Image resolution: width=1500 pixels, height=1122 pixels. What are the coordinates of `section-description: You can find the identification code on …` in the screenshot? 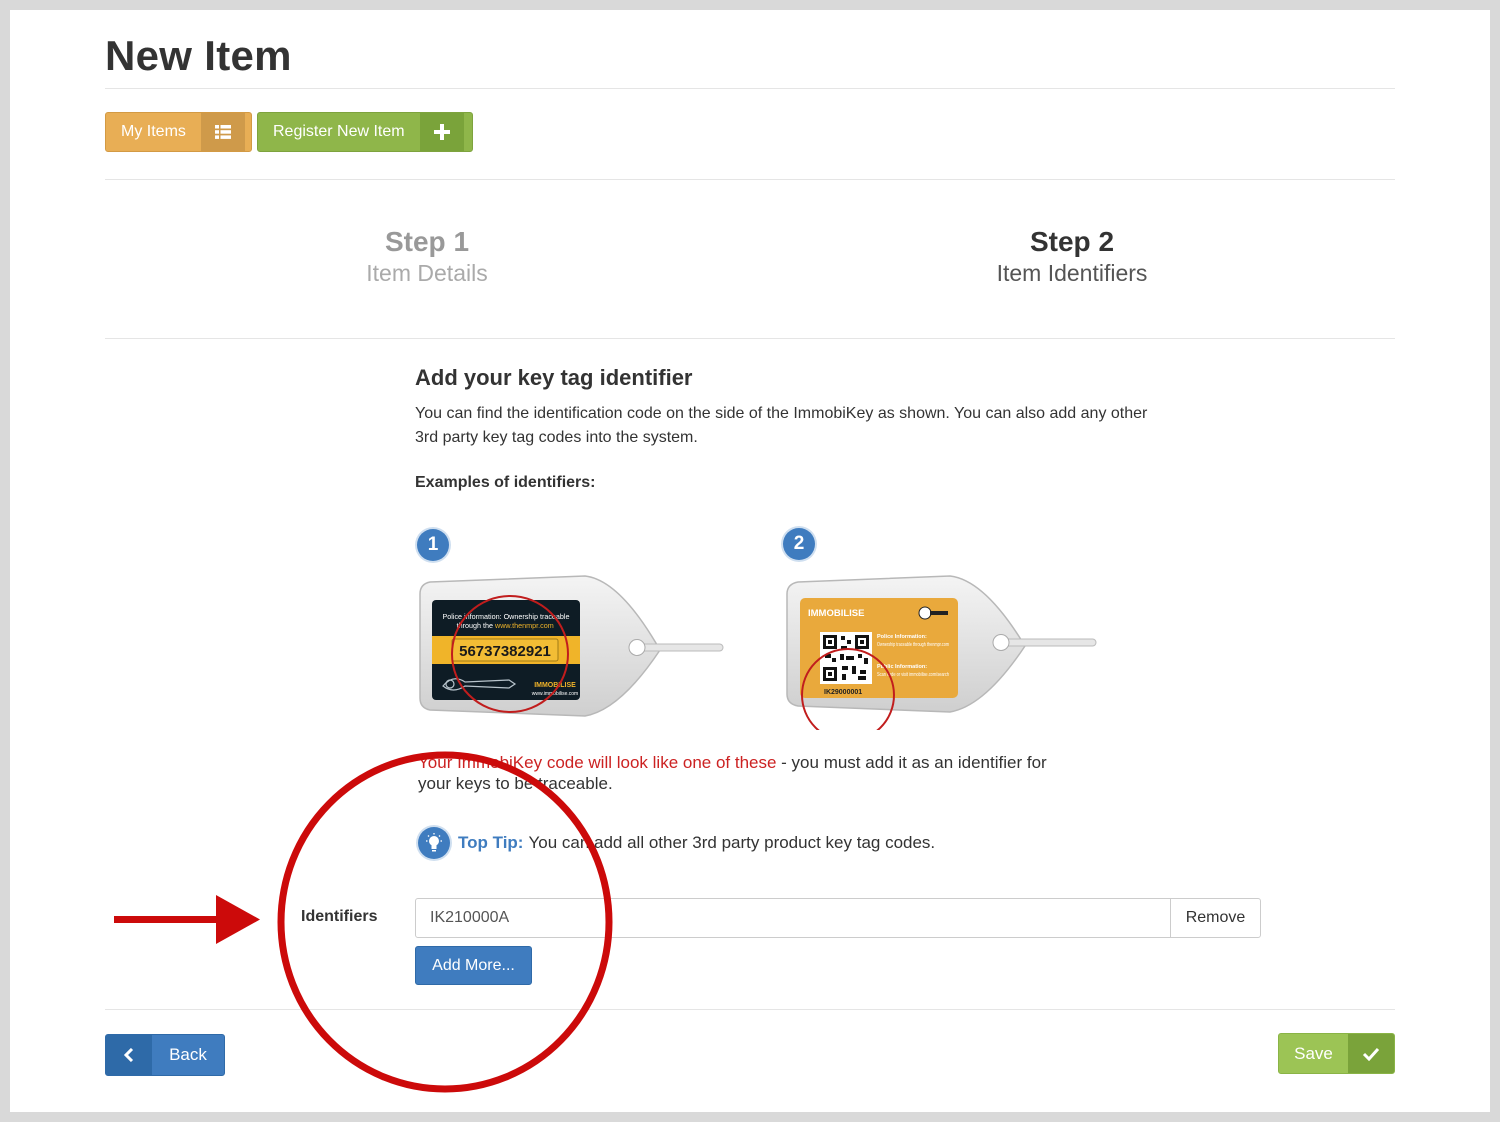 It's located at (781, 425).